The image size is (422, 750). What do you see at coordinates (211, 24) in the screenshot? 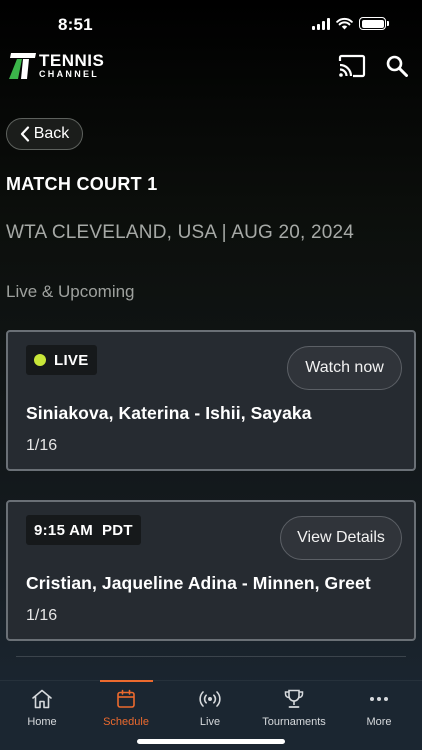
I see `status-bar: 8:51` at bounding box center [211, 24].